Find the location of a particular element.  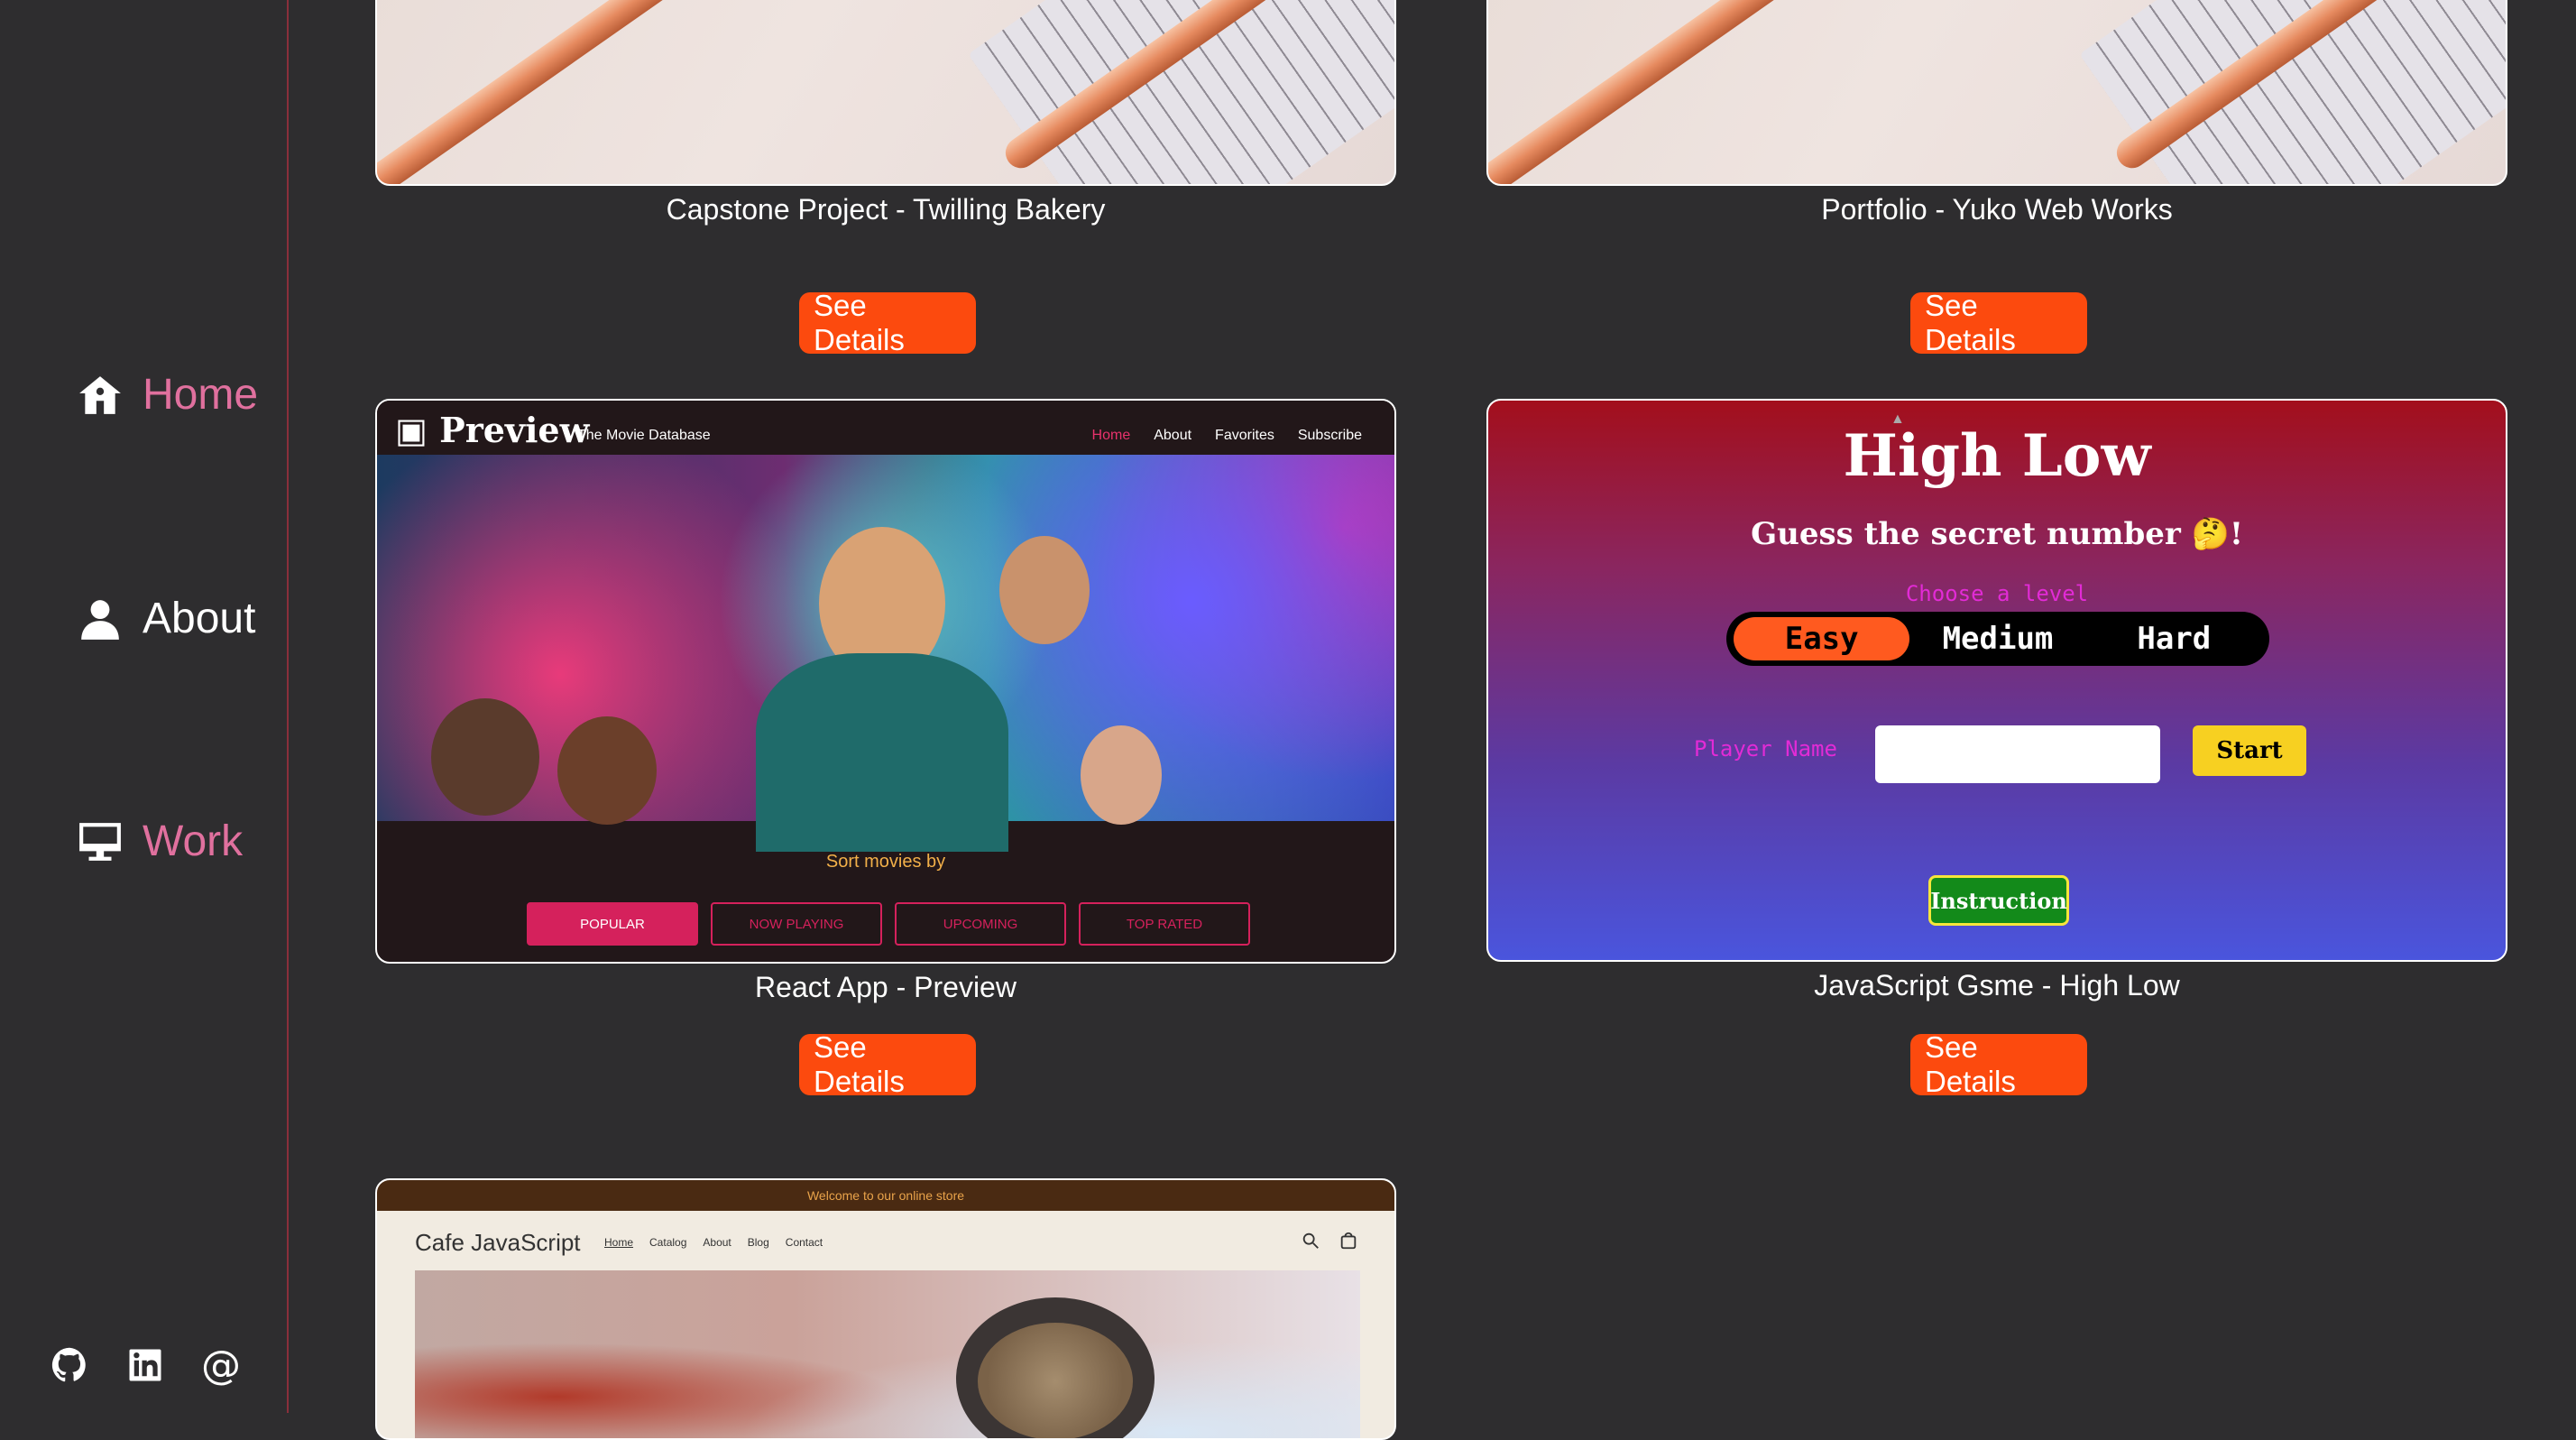

player-name-field is located at coordinates (2017, 754).